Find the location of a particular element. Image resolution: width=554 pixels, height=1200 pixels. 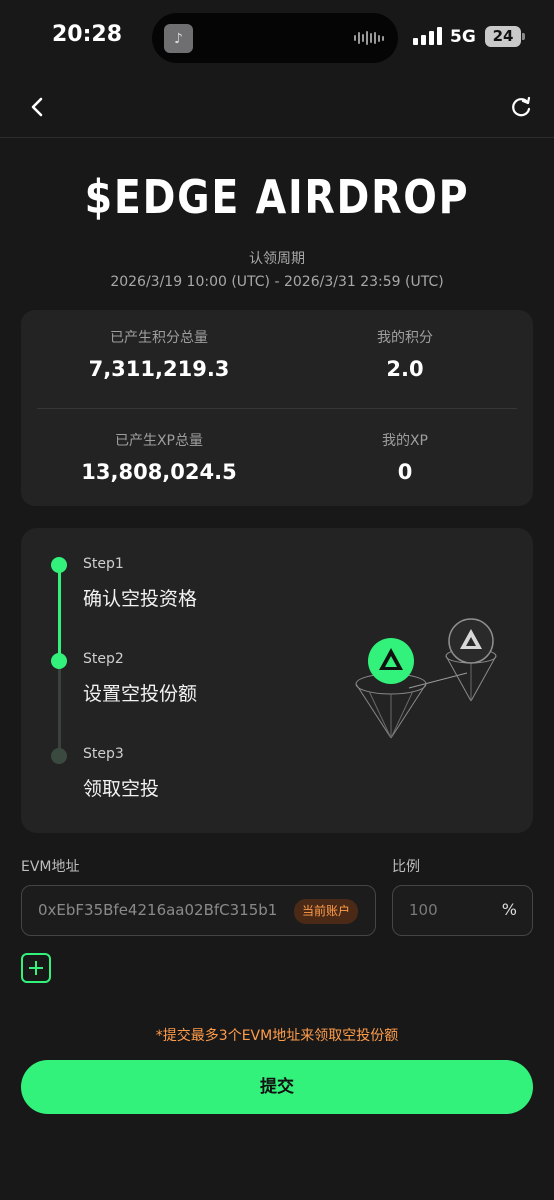

status-bar: 20:28 ♪ 5G 24 is located at coordinates (277, 38).